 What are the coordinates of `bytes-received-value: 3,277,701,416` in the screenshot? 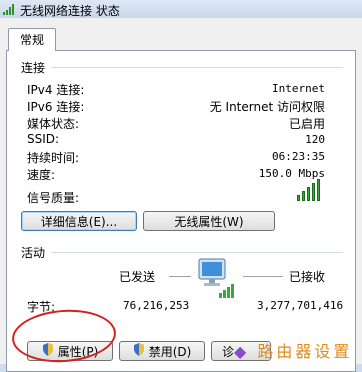 It's located at (300, 305).